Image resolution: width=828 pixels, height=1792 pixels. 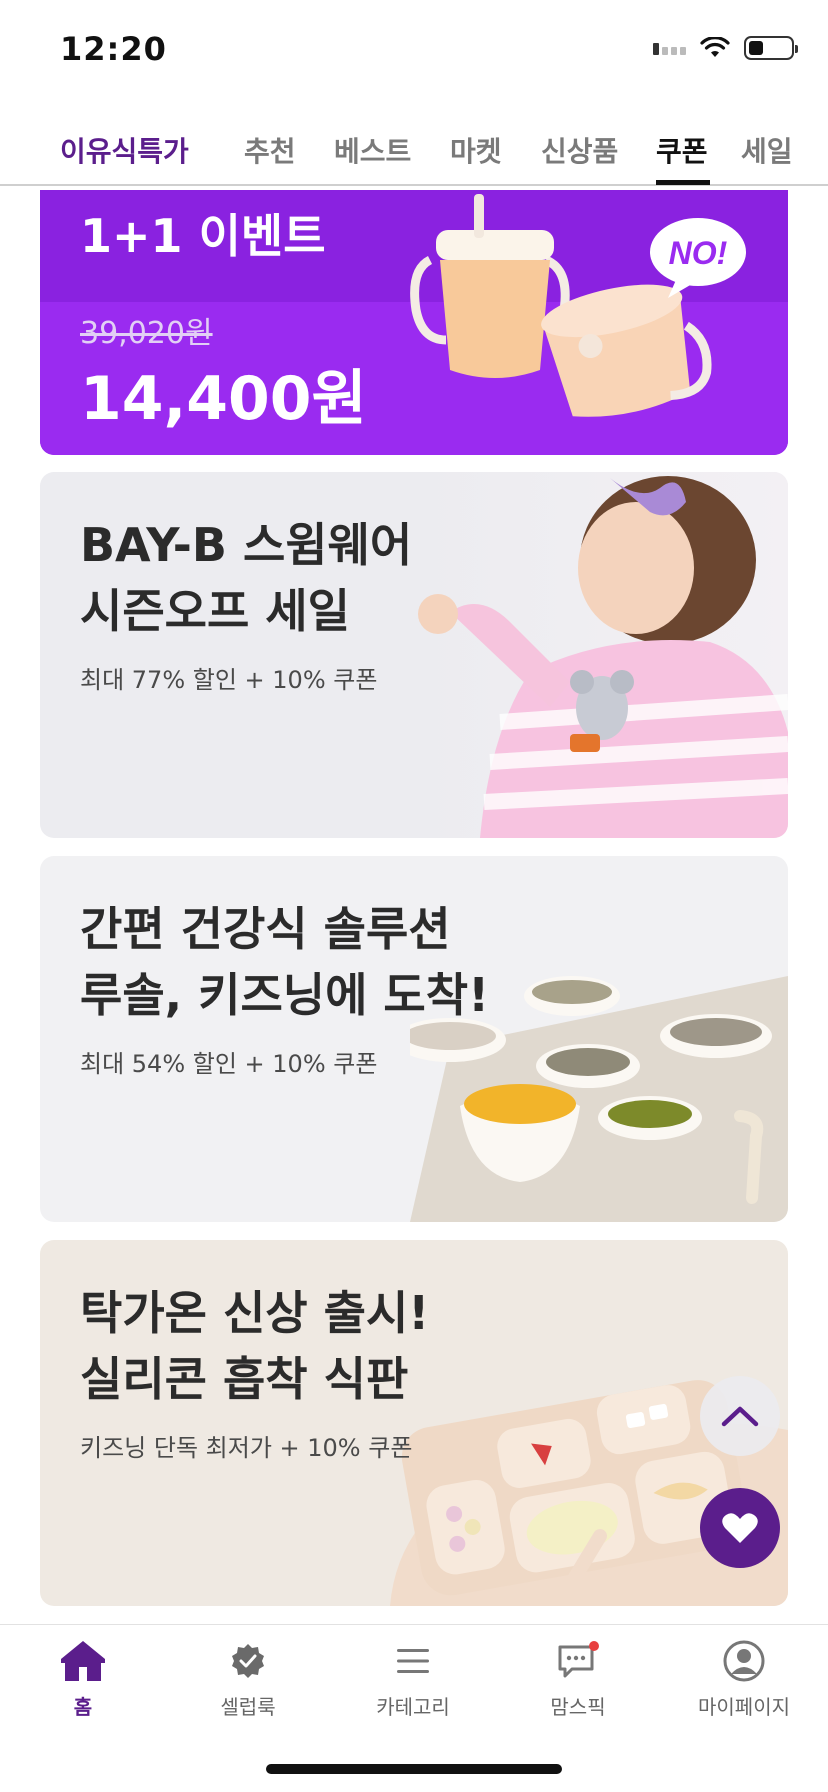 I want to click on sale-price: 14,400원, so click(x=223, y=399).